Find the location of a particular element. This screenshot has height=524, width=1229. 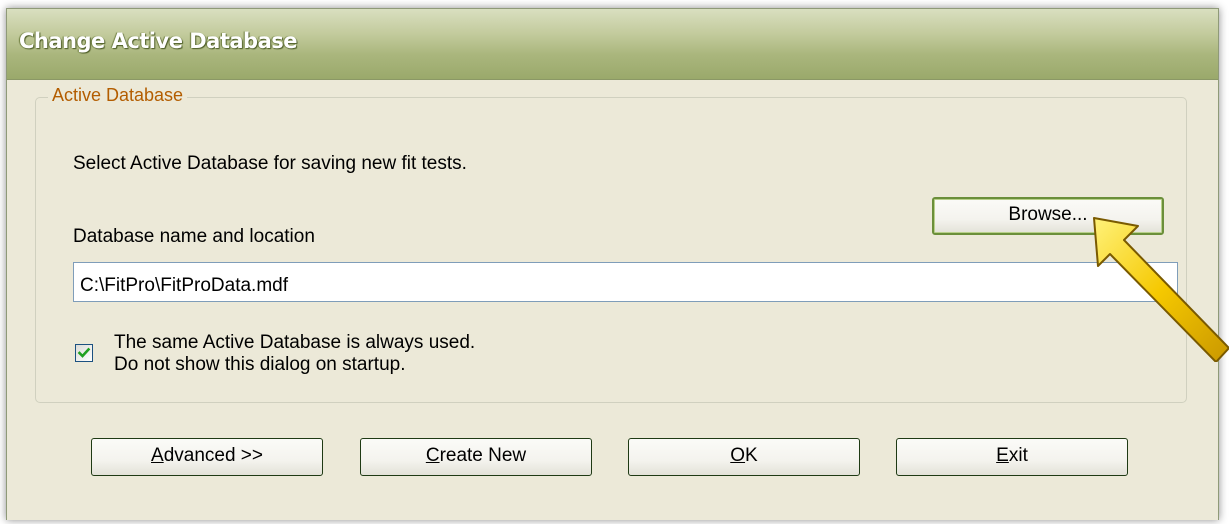

checkmark-icon is located at coordinates (84, 352).